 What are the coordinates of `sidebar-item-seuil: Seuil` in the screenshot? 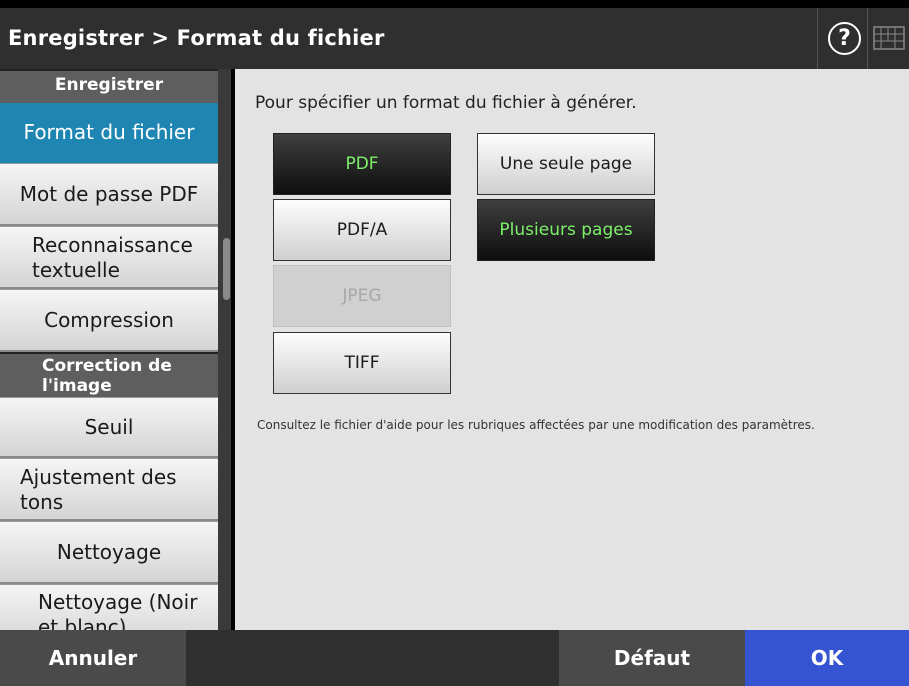 It's located at (109, 427).